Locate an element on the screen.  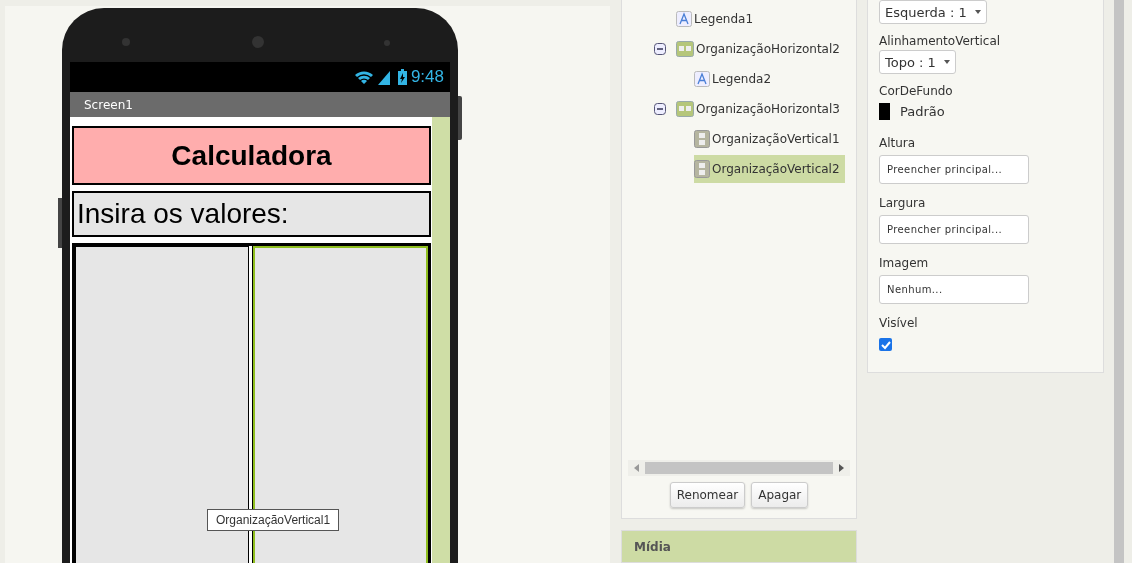
tooltip: OrganizaçãoVertical1 is located at coordinates (273, 520).